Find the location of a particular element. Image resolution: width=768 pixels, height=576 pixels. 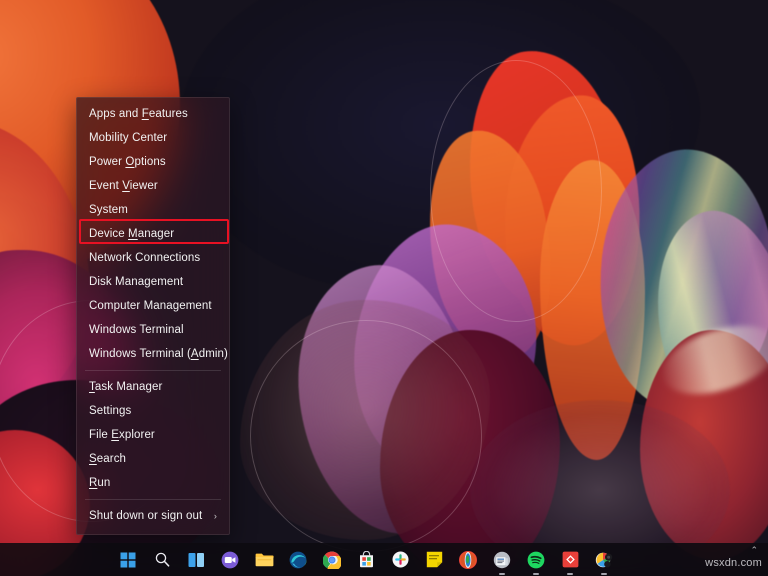

folder-icon is located at coordinates (264, 559).